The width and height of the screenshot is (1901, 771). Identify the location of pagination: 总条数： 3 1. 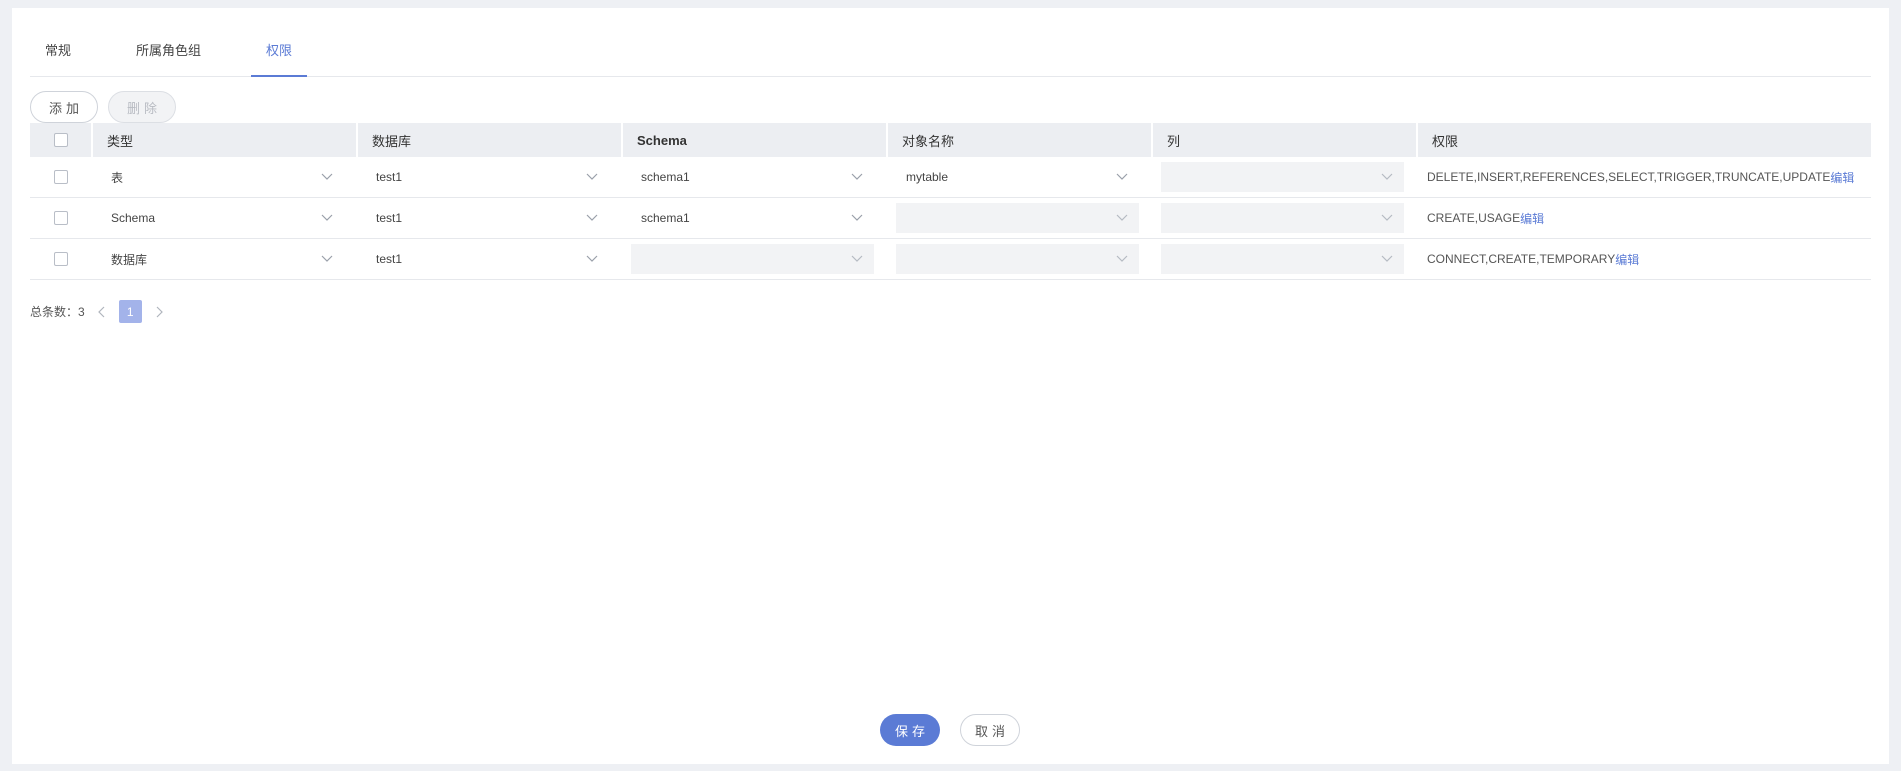
(103, 311).